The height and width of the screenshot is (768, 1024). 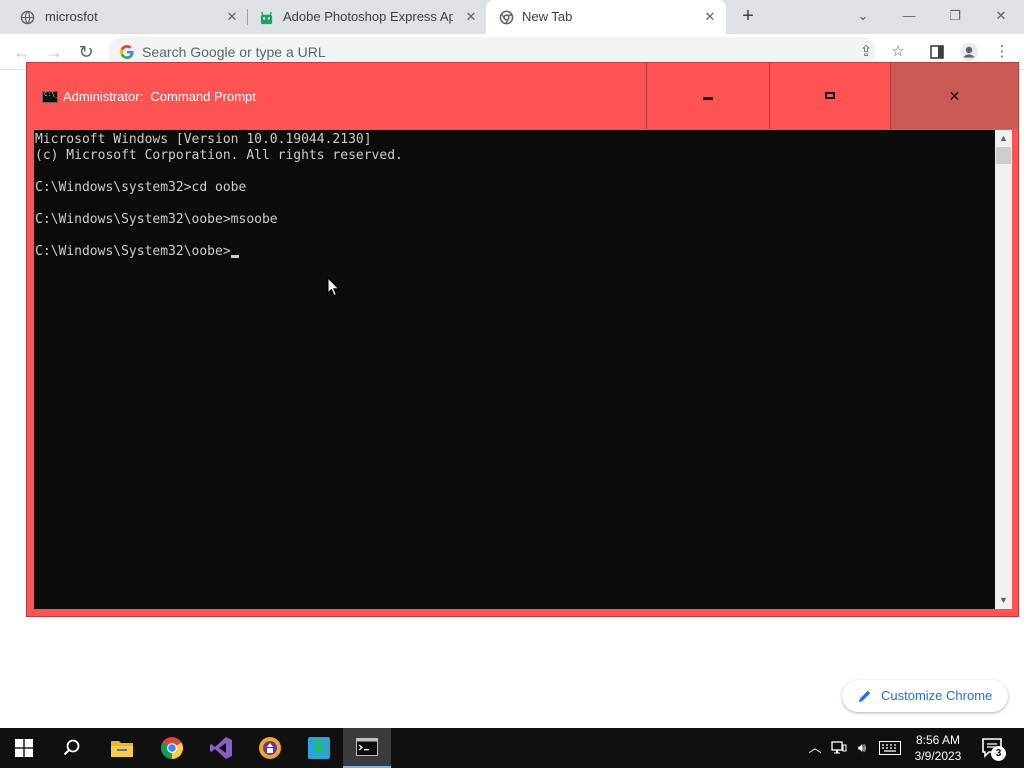 What do you see at coordinates (865, 696) in the screenshot?
I see `pencil-icon` at bounding box center [865, 696].